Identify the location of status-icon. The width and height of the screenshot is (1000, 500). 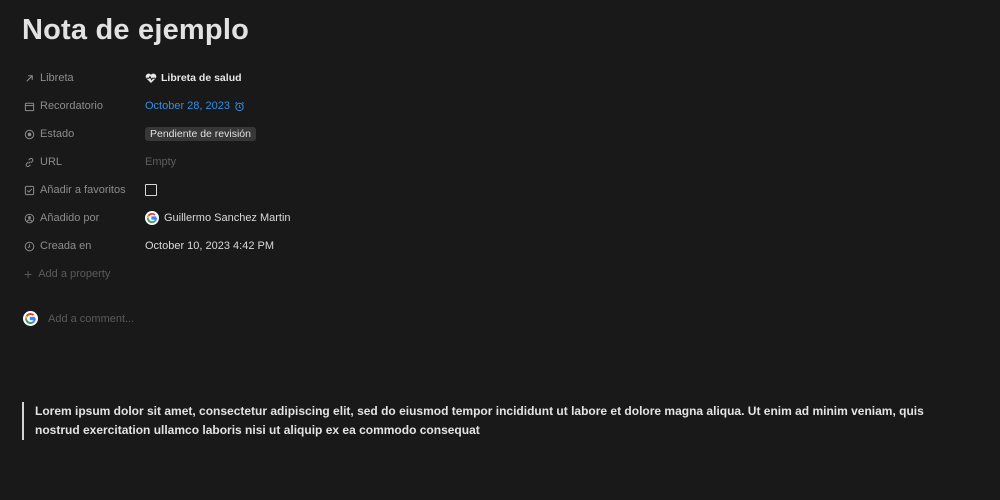
(29, 134).